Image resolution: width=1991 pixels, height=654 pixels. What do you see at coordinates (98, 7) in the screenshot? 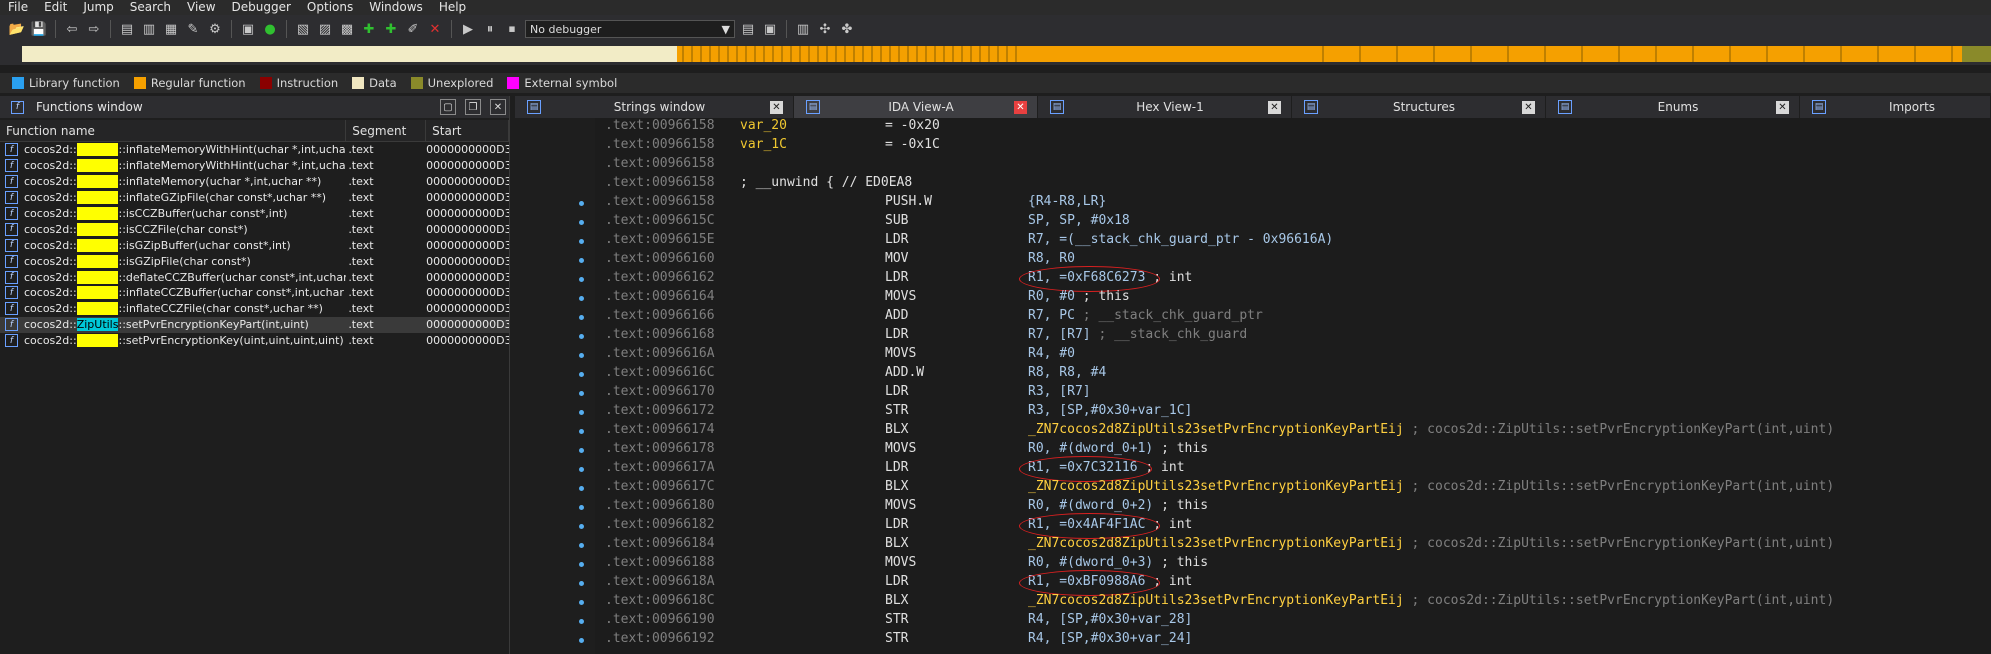
I see `menu-item-jump: Jump` at bounding box center [98, 7].